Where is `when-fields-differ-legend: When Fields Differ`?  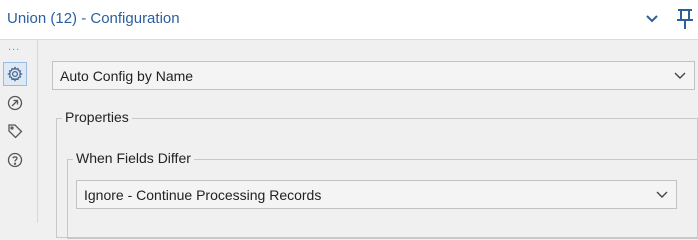 when-fields-differ-legend: When Fields Differ is located at coordinates (133, 158).